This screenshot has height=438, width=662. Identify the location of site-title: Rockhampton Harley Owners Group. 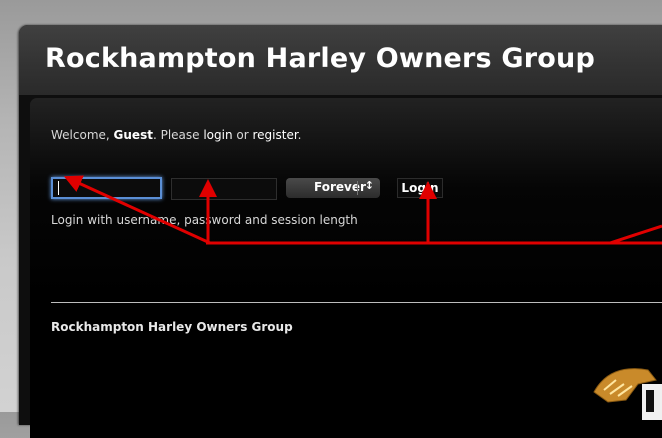
(320, 58).